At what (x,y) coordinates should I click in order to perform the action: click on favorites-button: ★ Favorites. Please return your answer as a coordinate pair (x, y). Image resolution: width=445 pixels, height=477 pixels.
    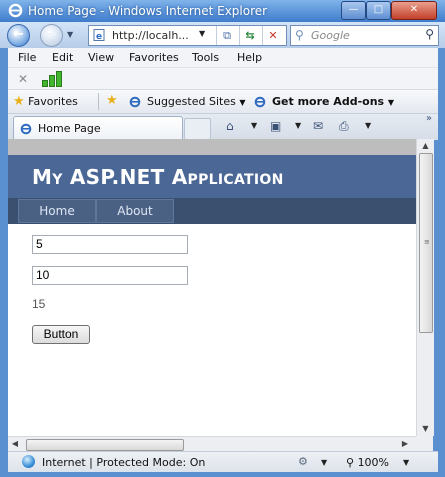
    Looking at the image, I should click on (45, 101).